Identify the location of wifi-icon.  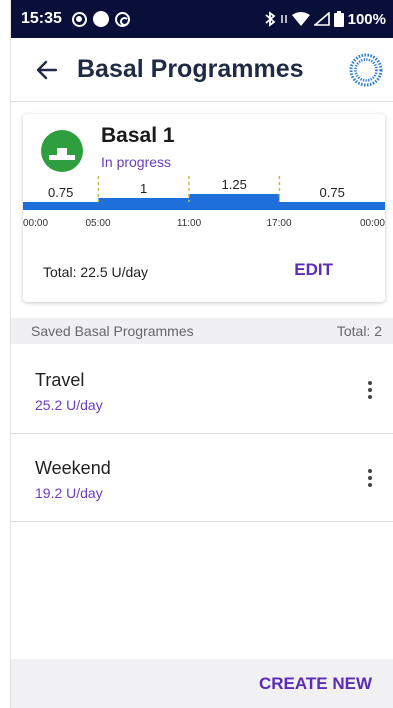
(300, 19).